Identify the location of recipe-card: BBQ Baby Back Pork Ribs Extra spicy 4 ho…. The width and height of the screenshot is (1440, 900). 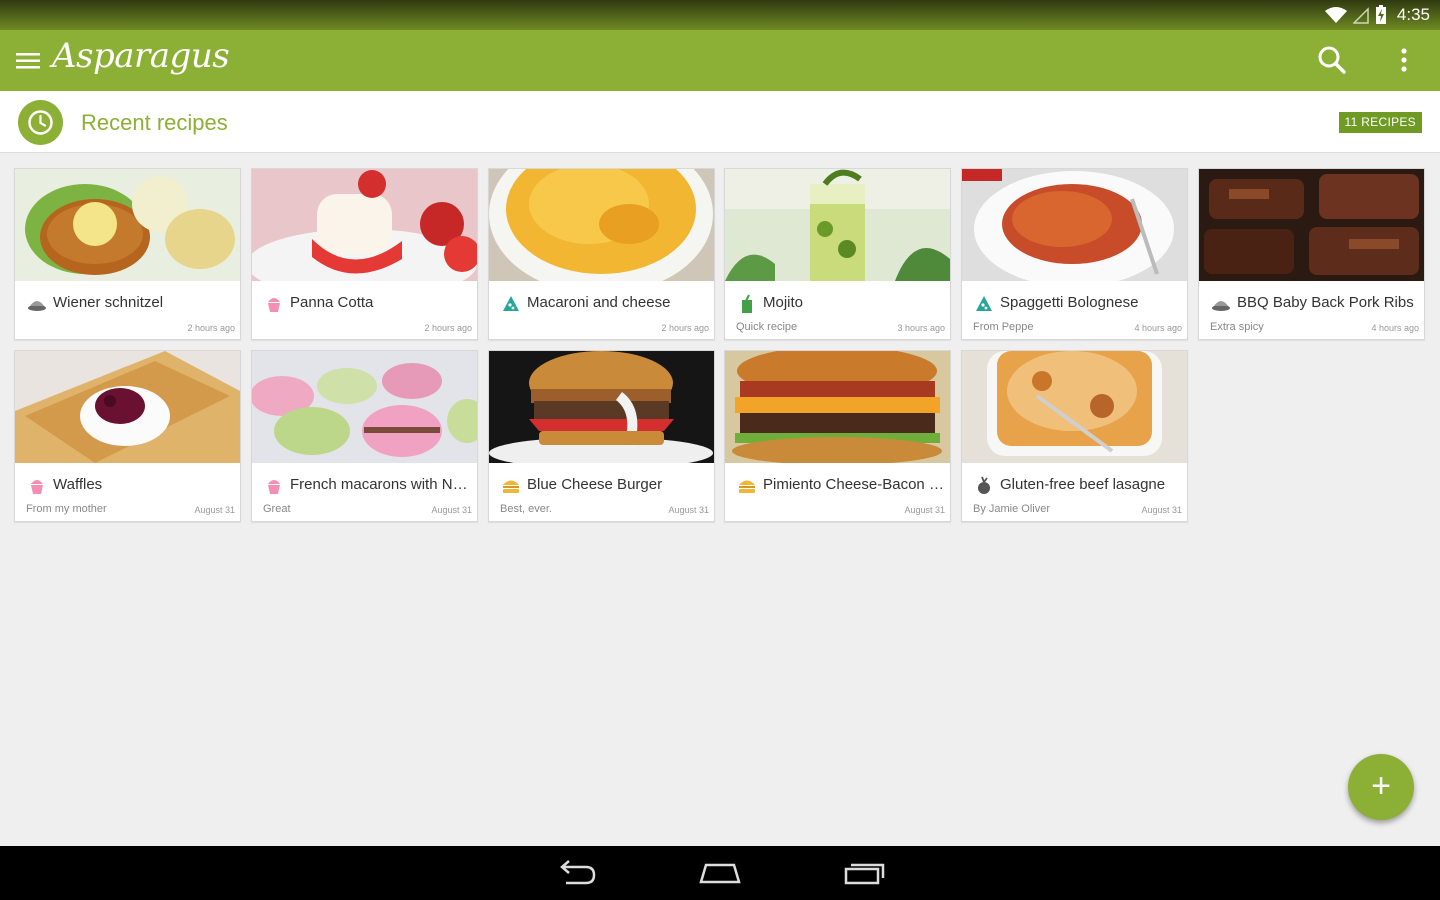
(1311, 254).